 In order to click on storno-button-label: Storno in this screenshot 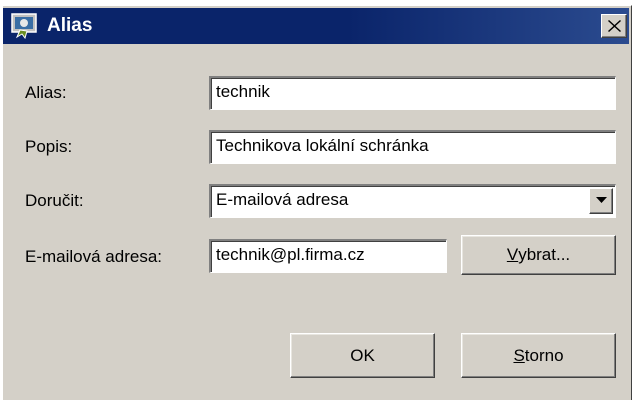, I will do `click(538, 355)`.